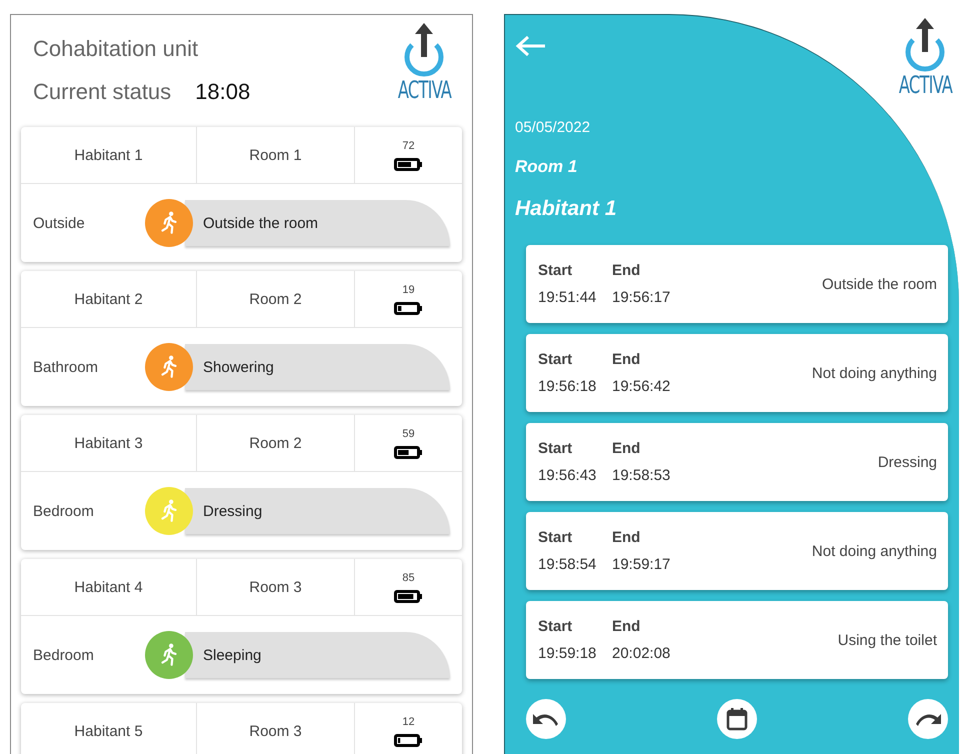 The width and height of the screenshot is (961, 754). What do you see at coordinates (408, 722) in the screenshot?
I see `battery-percent: 12` at bounding box center [408, 722].